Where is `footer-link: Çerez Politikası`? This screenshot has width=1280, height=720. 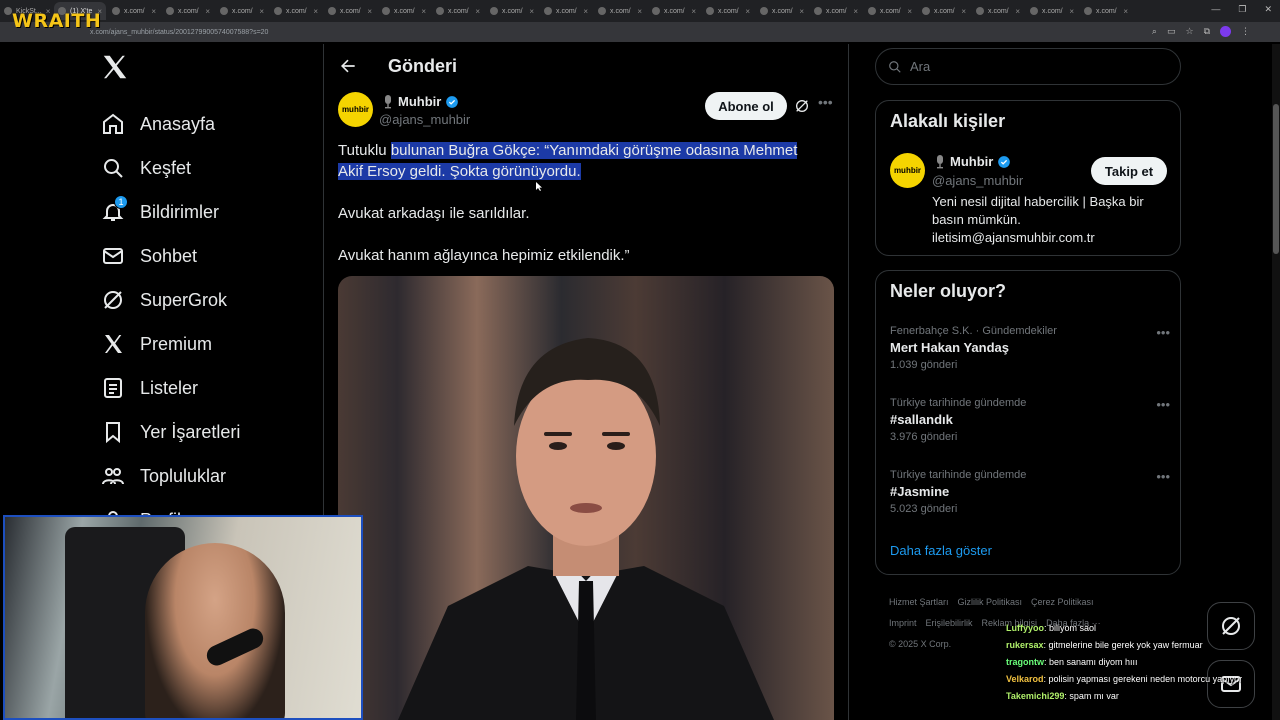 footer-link: Çerez Politikası is located at coordinates (1062, 602).